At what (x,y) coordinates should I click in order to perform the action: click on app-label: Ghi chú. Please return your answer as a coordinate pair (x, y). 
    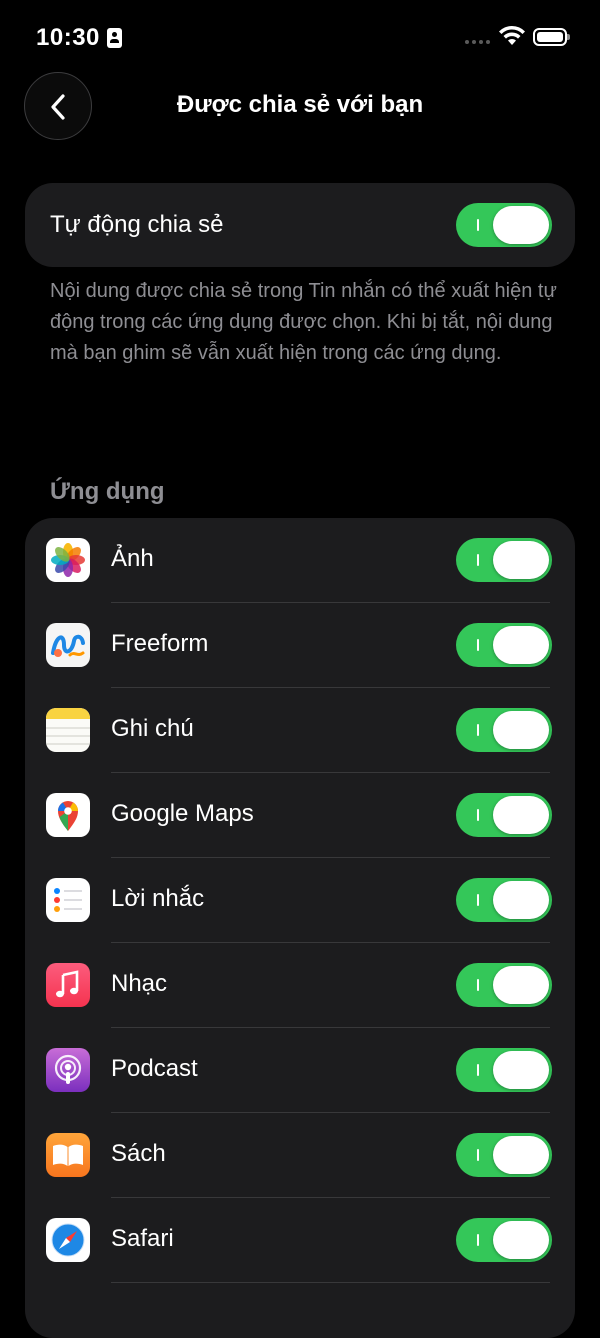
    Looking at the image, I should click on (152, 728).